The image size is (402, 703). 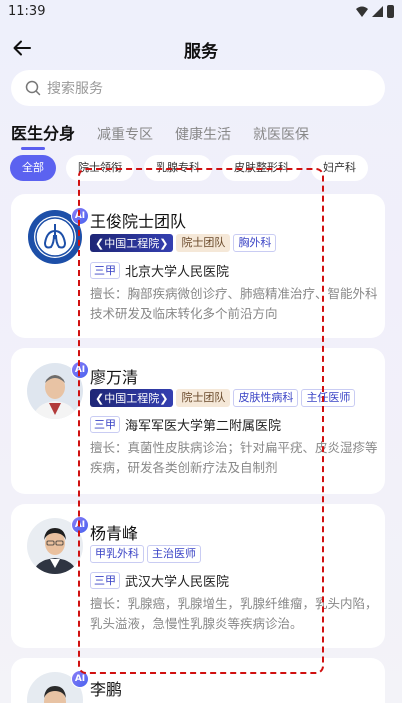 I want to click on chip-breast: 乳腺专科, so click(x=178, y=168).